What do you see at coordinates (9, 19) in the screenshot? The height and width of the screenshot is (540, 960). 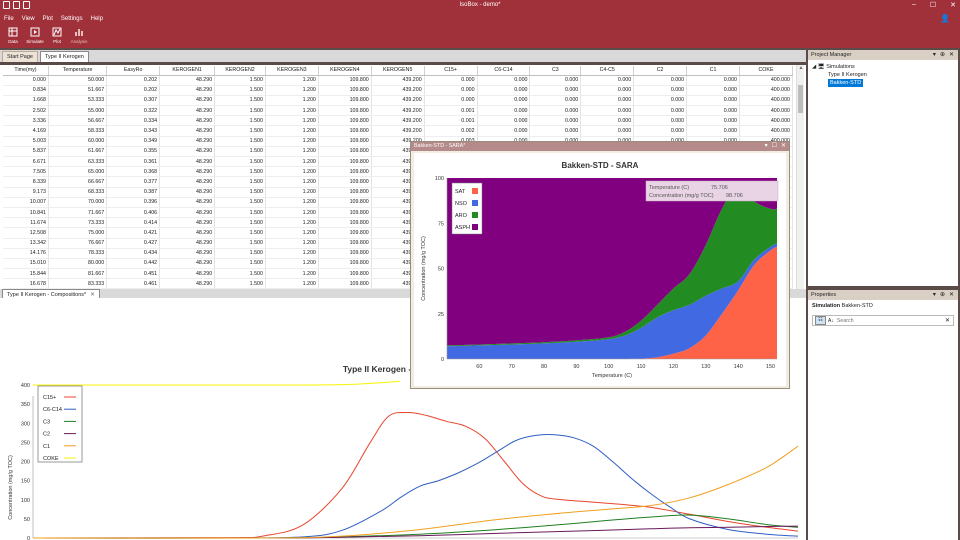 I see `menu-file: File` at bounding box center [9, 19].